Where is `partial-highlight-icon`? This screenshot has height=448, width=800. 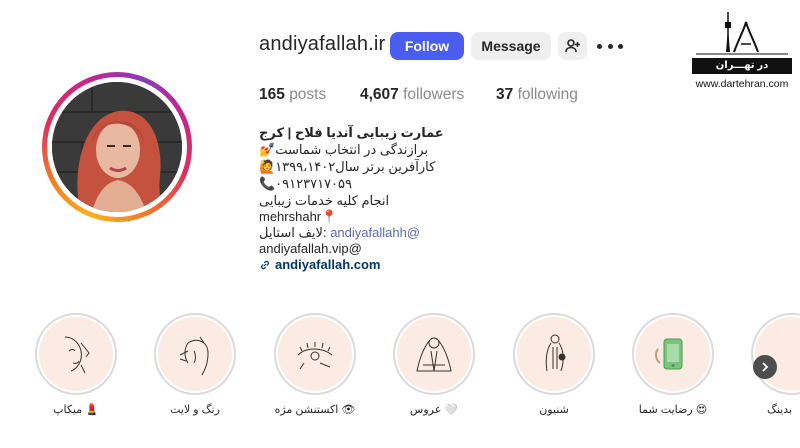
partial-highlight-icon is located at coordinates (777, 354).